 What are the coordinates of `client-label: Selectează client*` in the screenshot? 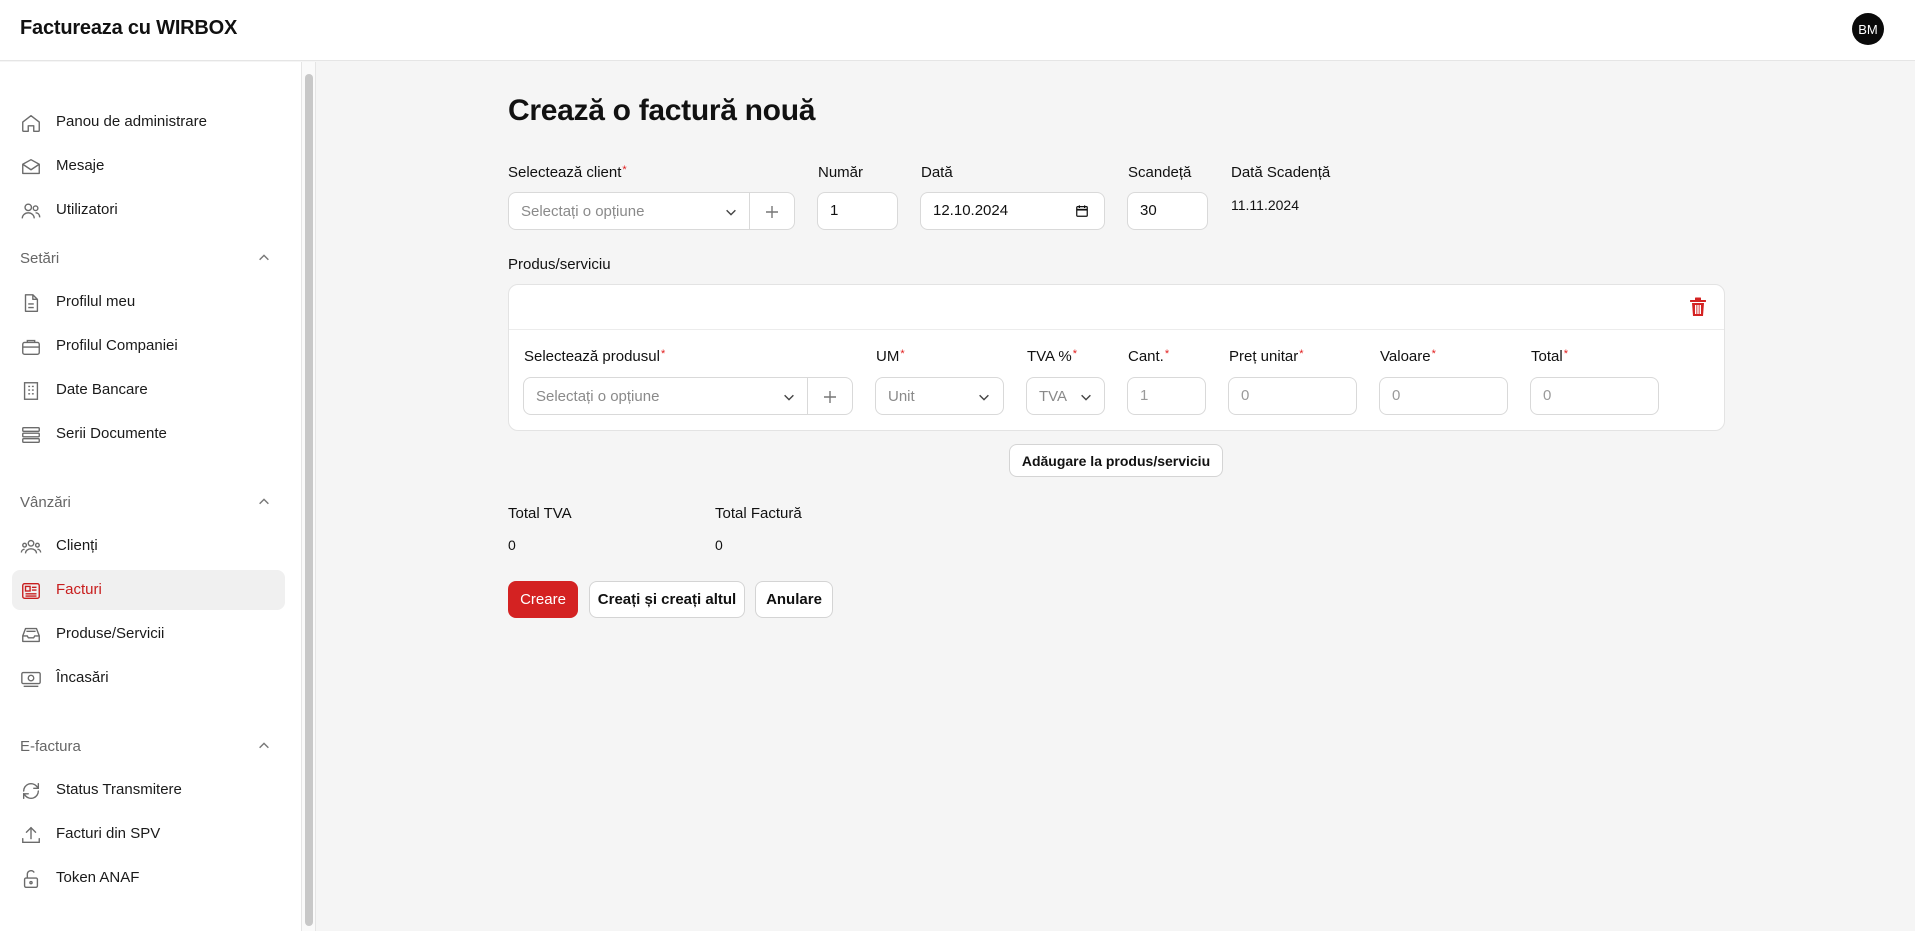 It's located at (567, 172).